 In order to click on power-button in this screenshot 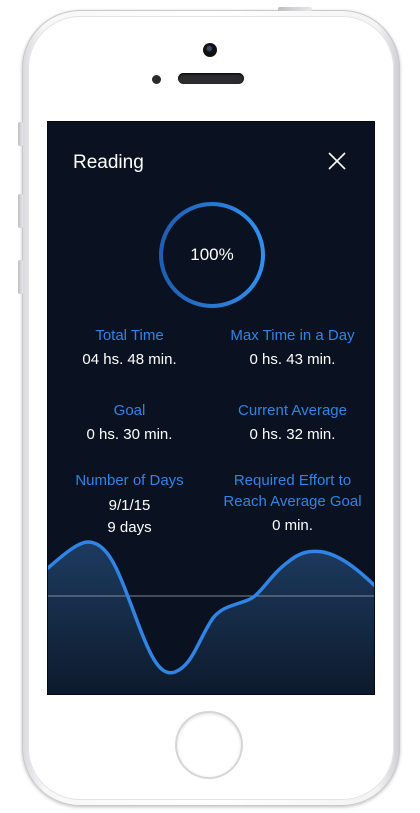, I will do `click(295, 9)`.